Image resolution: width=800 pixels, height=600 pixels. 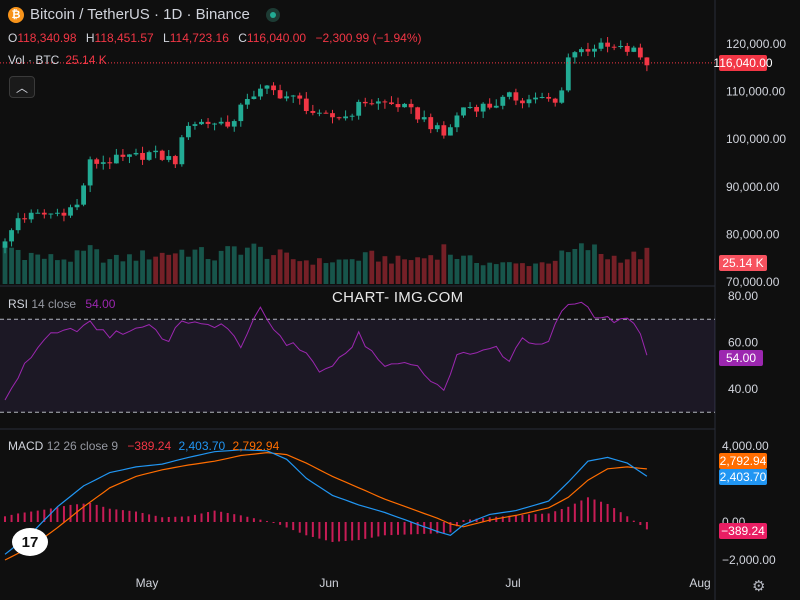 What do you see at coordinates (256, 446) in the screenshot?
I see `macd-signal-value: 2,792.94` at bounding box center [256, 446].